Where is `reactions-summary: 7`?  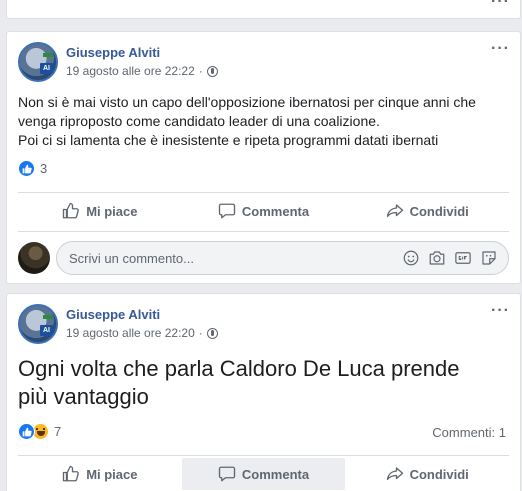
reactions-summary: 7 is located at coordinates (39, 431).